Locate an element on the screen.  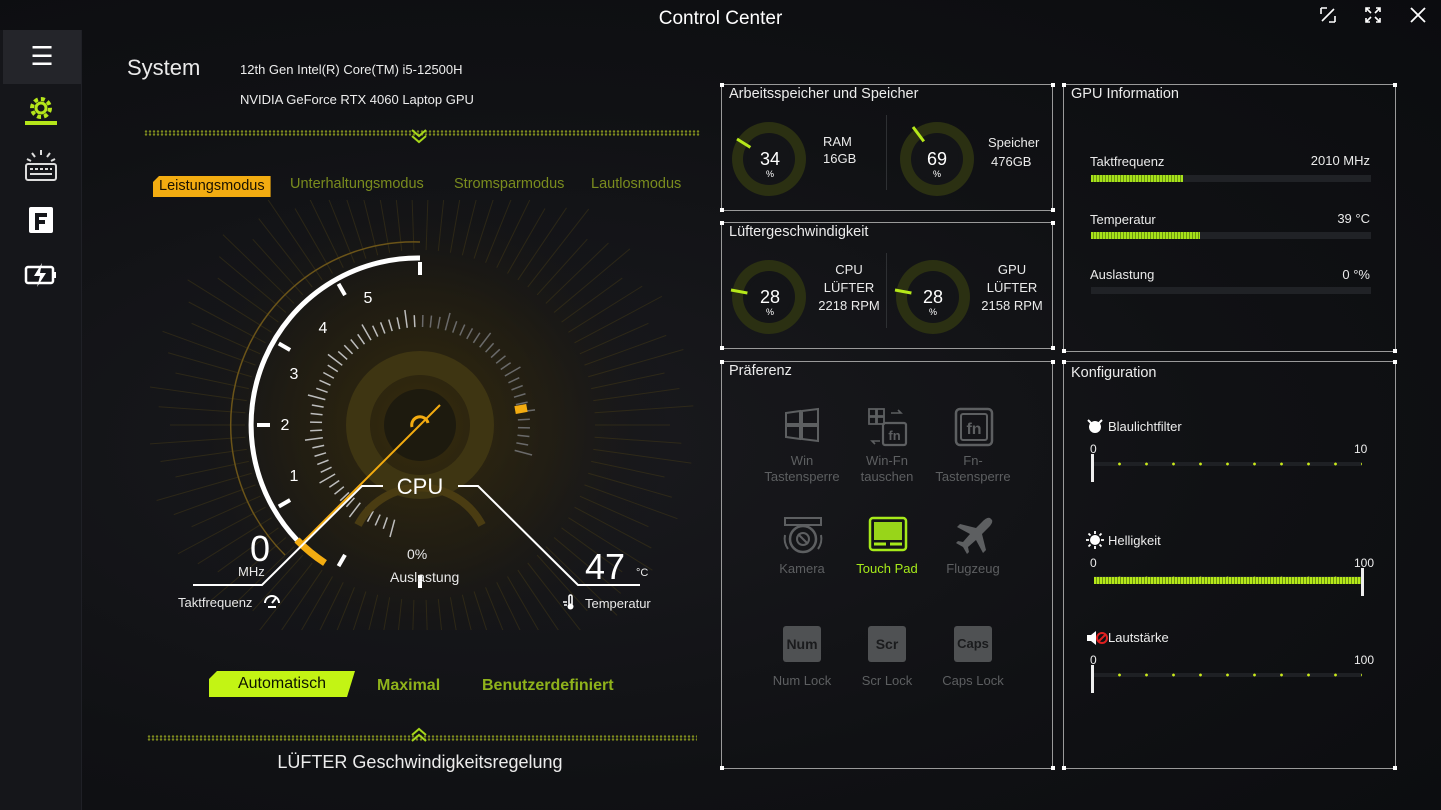
pref-fn-lock-line2: Tastensperre is located at coordinates (973, 476).